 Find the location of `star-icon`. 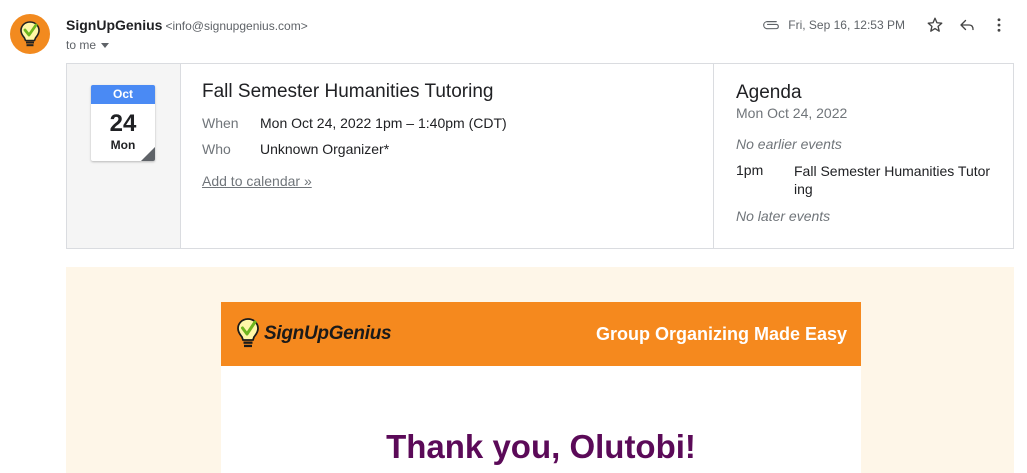

star-icon is located at coordinates (935, 24).